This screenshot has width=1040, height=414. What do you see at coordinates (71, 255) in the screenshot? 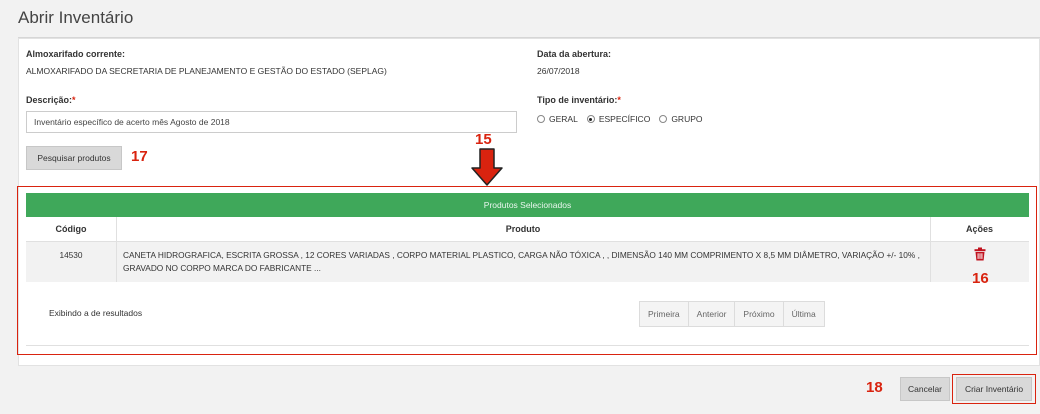
I see `cell-codigo: 14530` at bounding box center [71, 255].